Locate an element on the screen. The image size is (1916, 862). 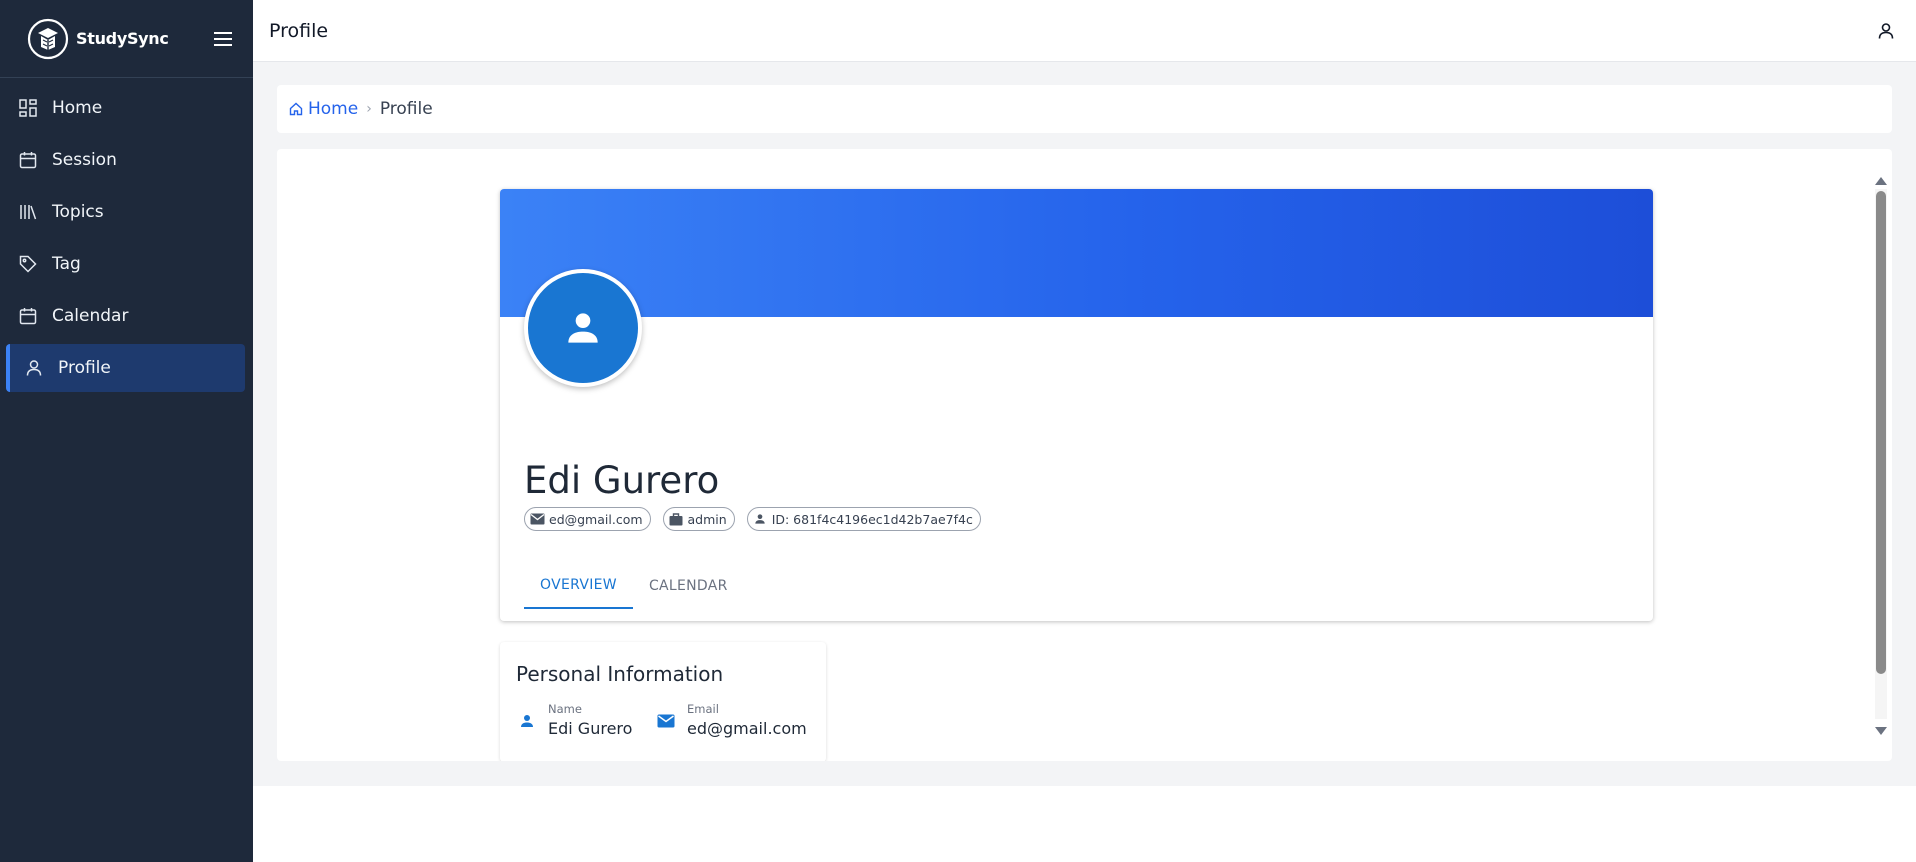
email-chip: ed@gmail.com is located at coordinates (587, 519).